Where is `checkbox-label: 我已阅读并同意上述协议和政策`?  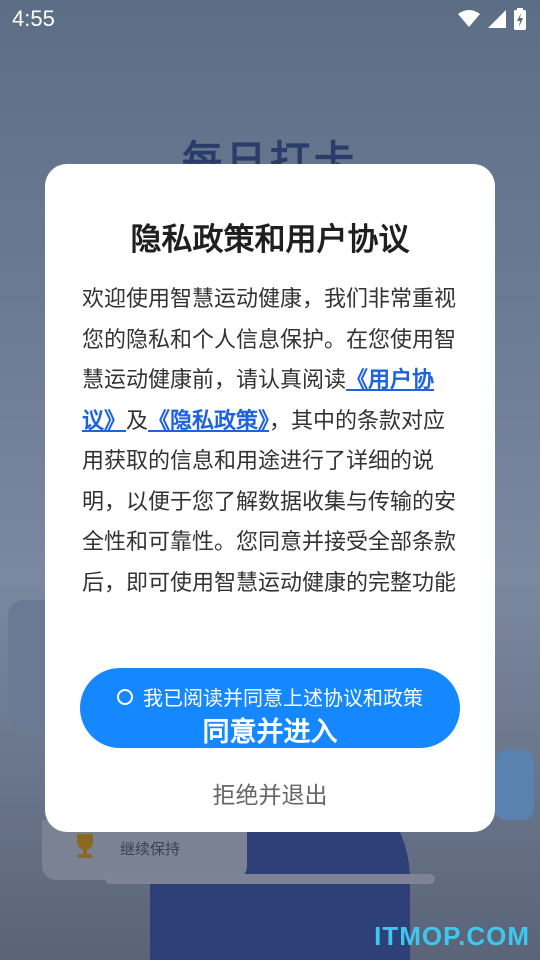 checkbox-label: 我已阅读并同意上述协议和政策 is located at coordinates (283, 698).